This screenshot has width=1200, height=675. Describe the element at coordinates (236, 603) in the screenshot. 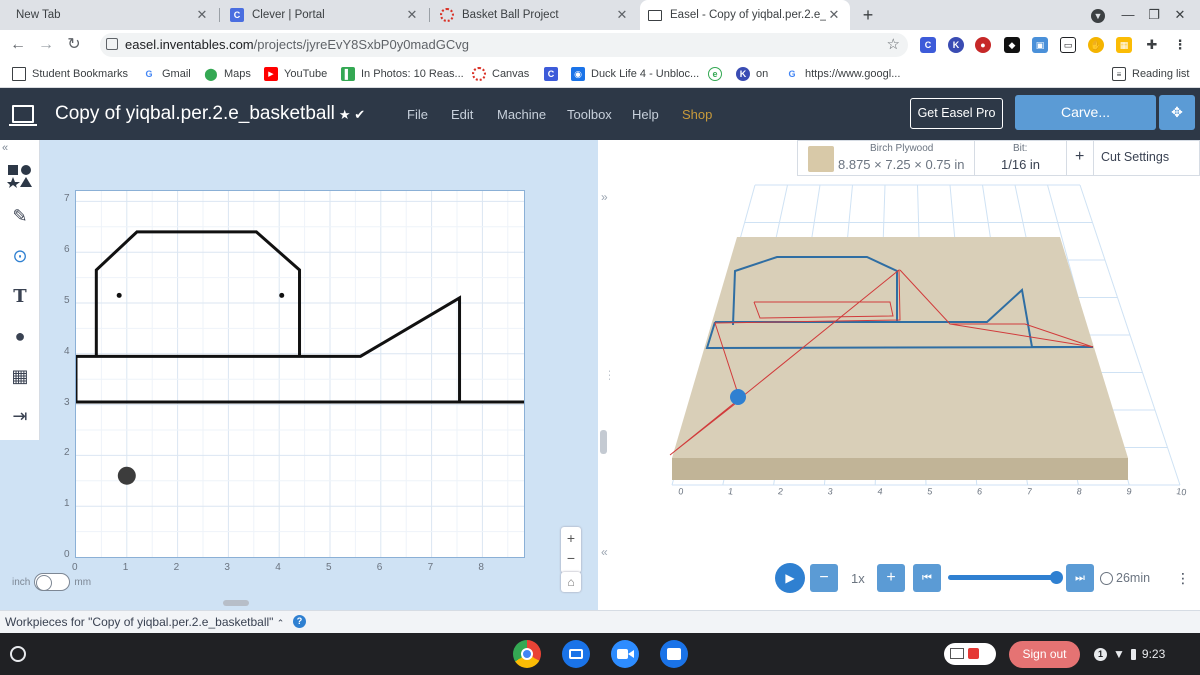

I see `horizontal-scrollbar` at that location.